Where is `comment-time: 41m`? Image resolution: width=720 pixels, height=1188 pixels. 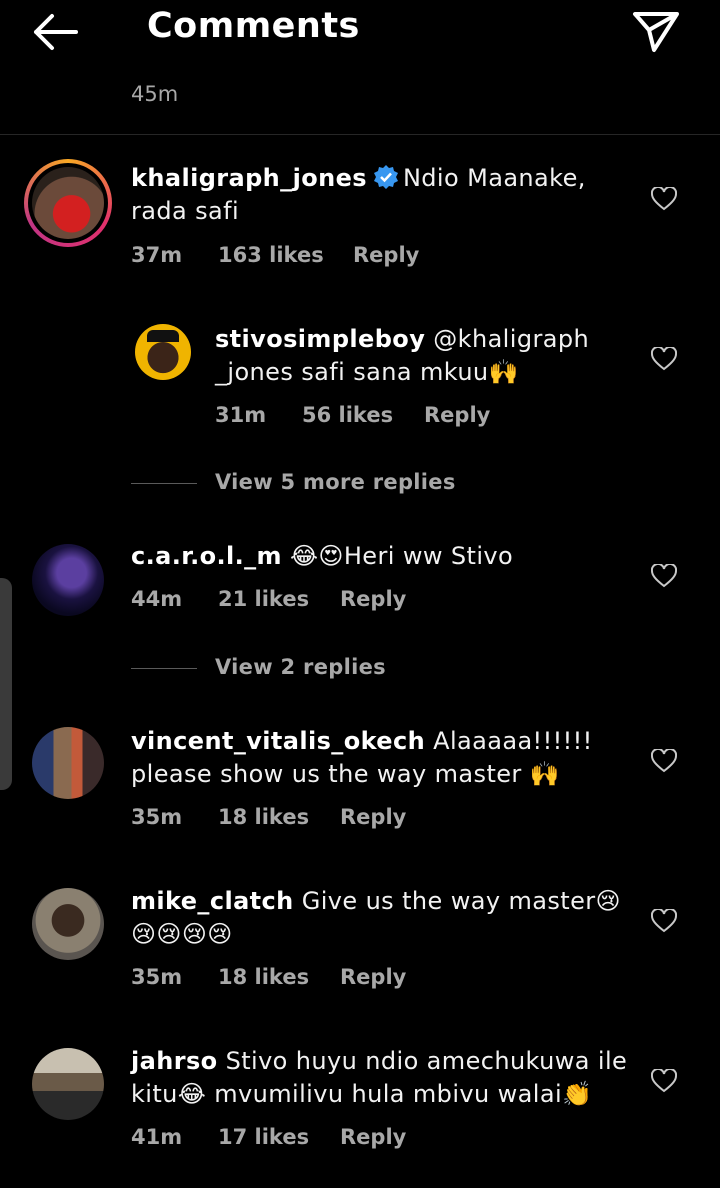 comment-time: 41m is located at coordinates (157, 1137).